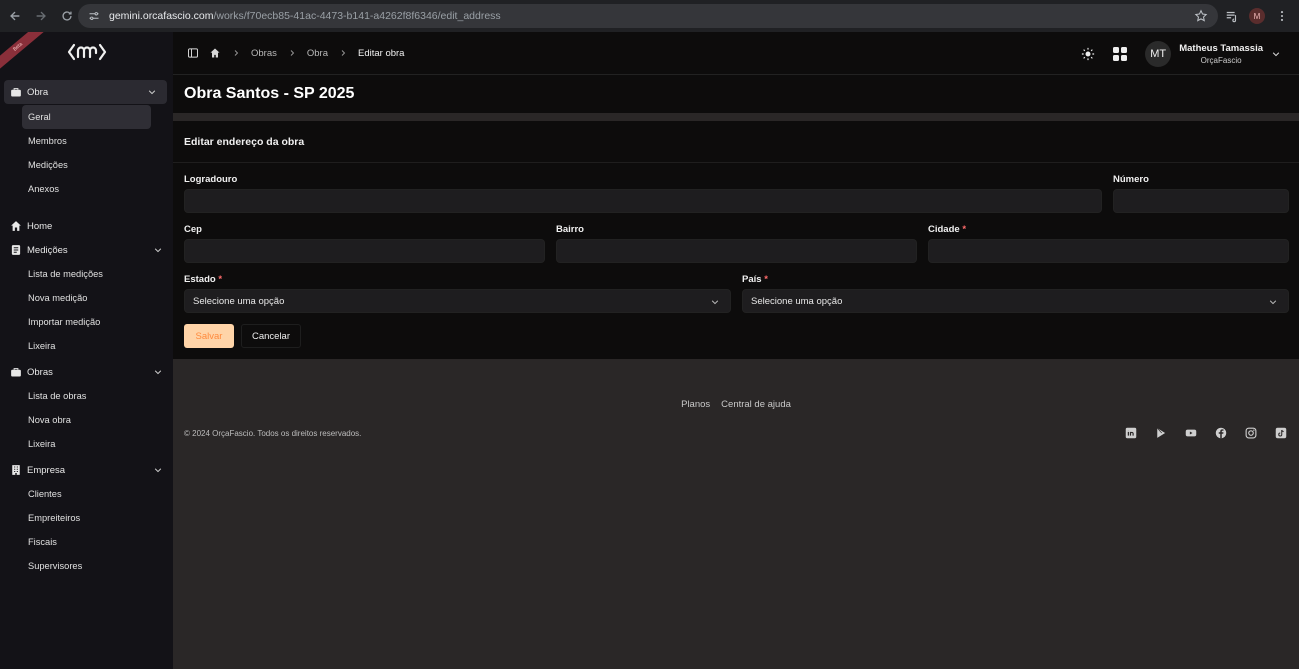 The width and height of the screenshot is (1299, 669). I want to click on youtube-icon, so click(1191, 433).